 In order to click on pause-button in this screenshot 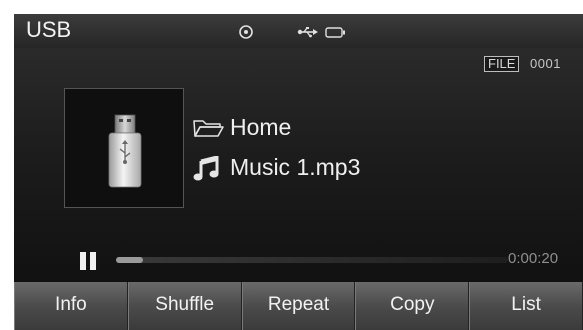, I will do `click(89, 261)`.